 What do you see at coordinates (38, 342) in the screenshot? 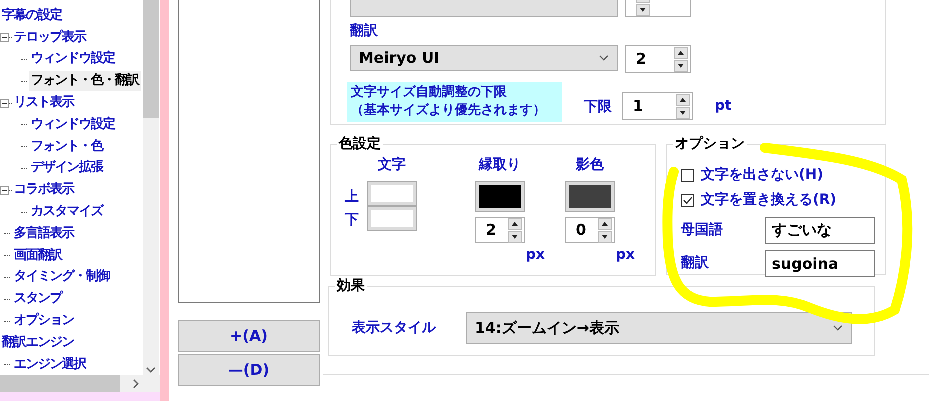
I see `tree-item: 翻訳エンジン` at bounding box center [38, 342].